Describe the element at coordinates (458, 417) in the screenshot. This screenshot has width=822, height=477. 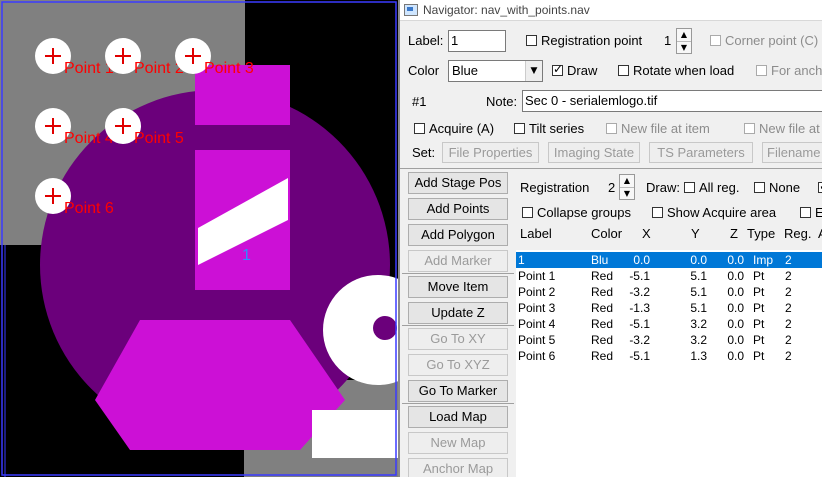
I see `load-map-button: Load Map` at that location.